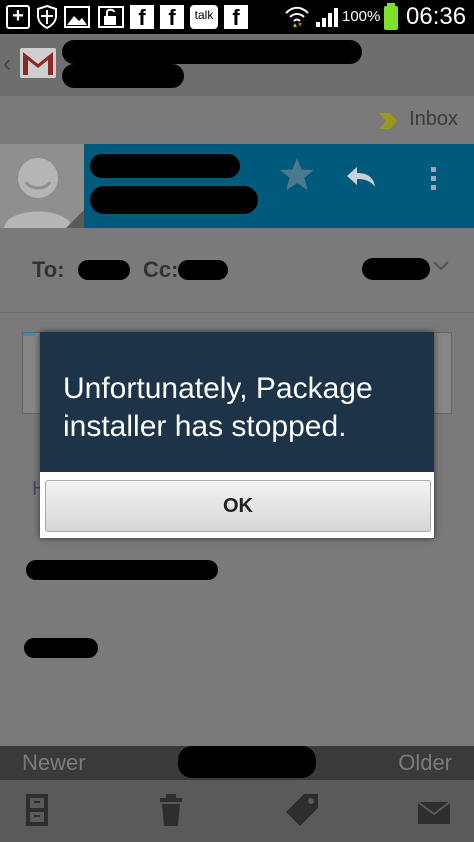  I want to click on mark-unread-icon, so click(434, 812).